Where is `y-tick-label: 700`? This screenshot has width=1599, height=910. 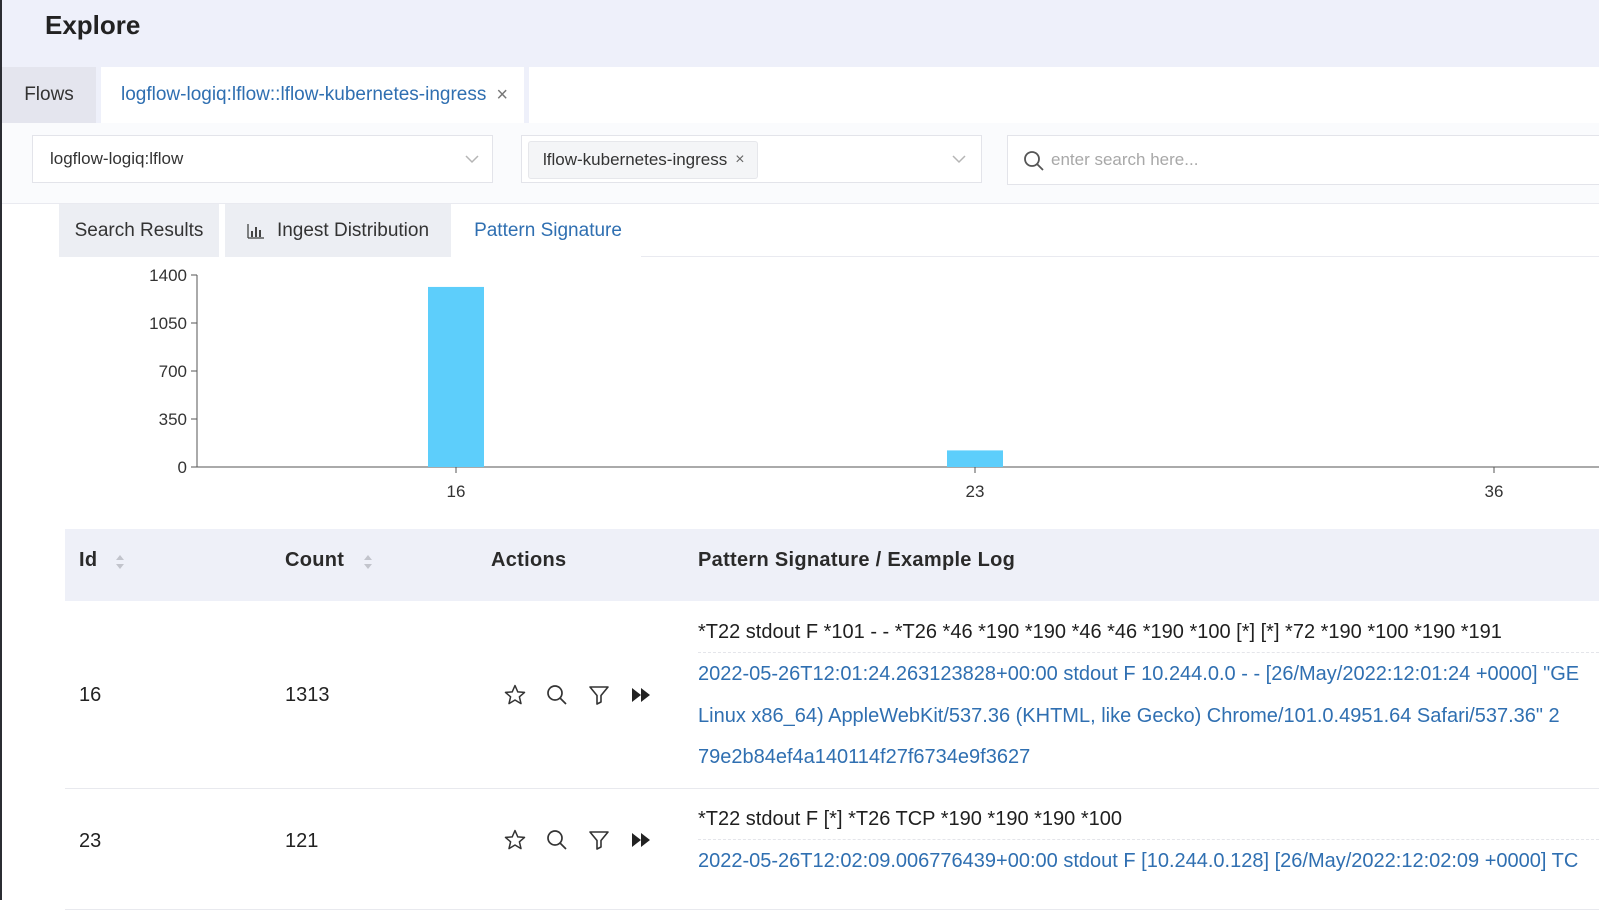
y-tick-label: 700 is located at coordinates (173, 371).